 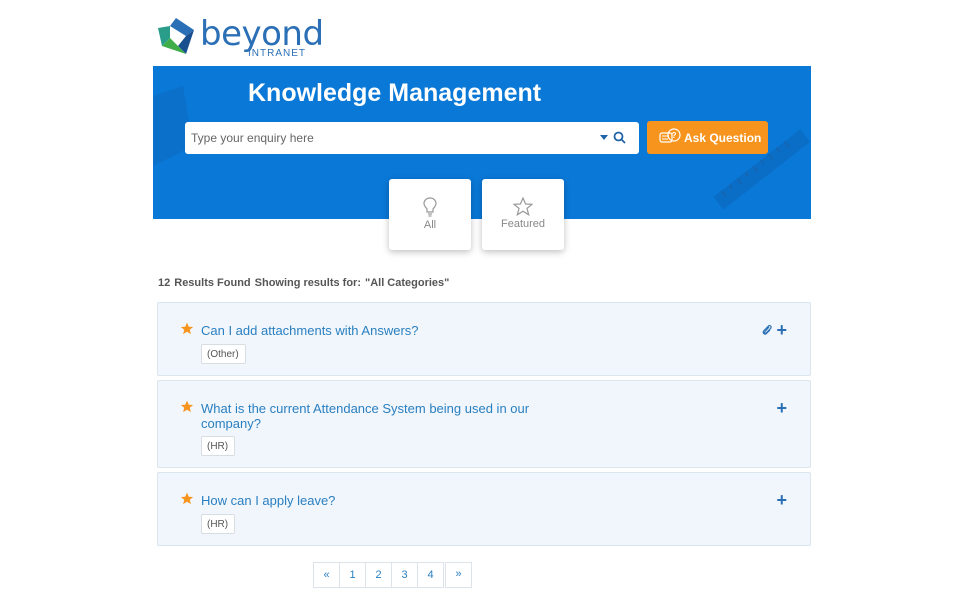 What do you see at coordinates (164, 283) in the screenshot?
I see `results-count: 12` at bounding box center [164, 283].